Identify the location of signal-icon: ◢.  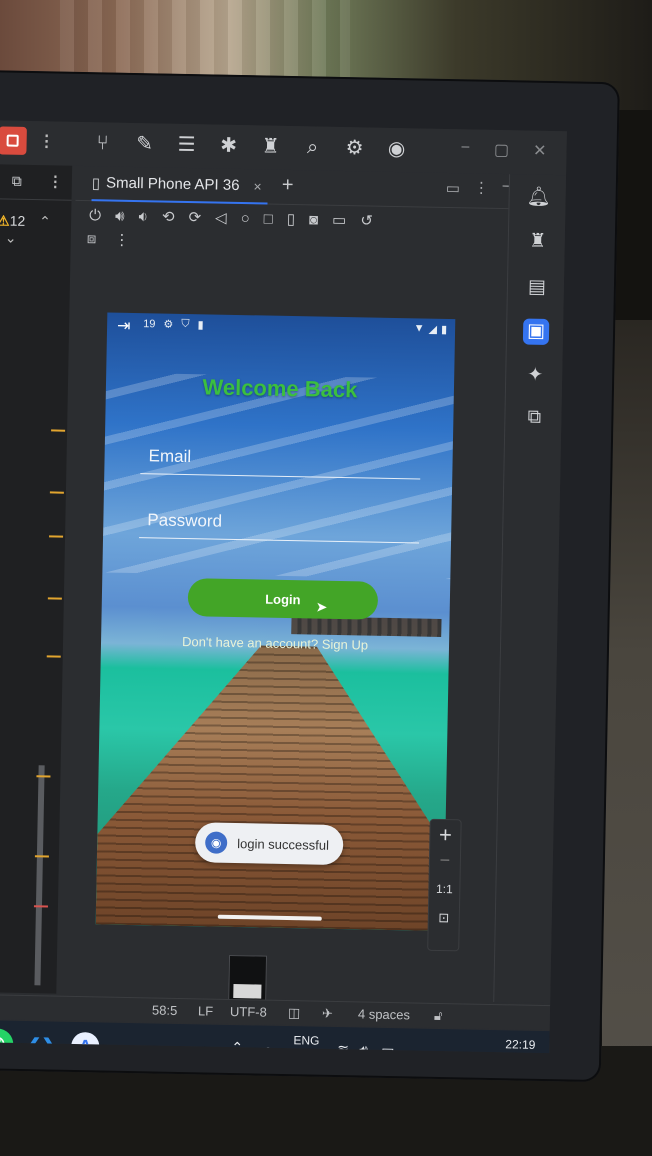
(433, 329).